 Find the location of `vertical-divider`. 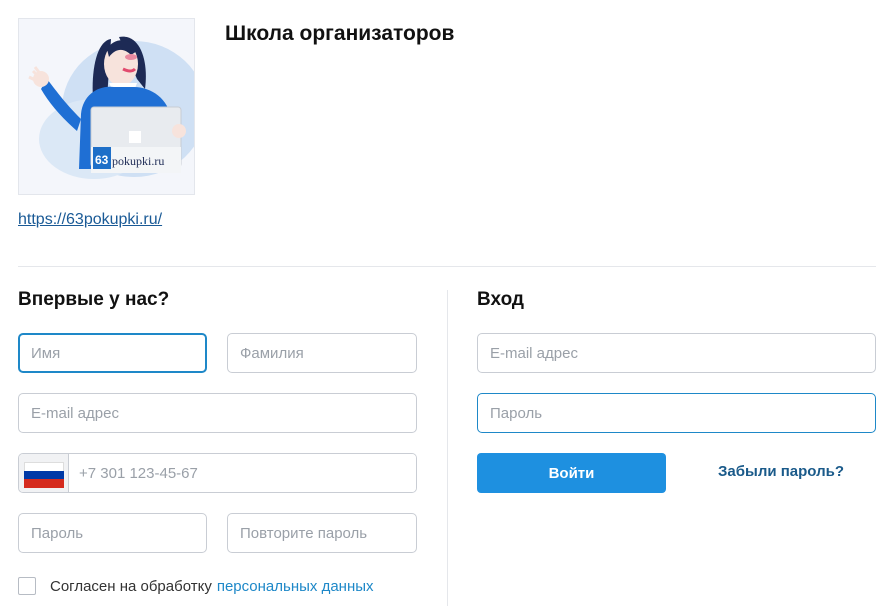

vertical-divider is located at coordinates (447, 448).